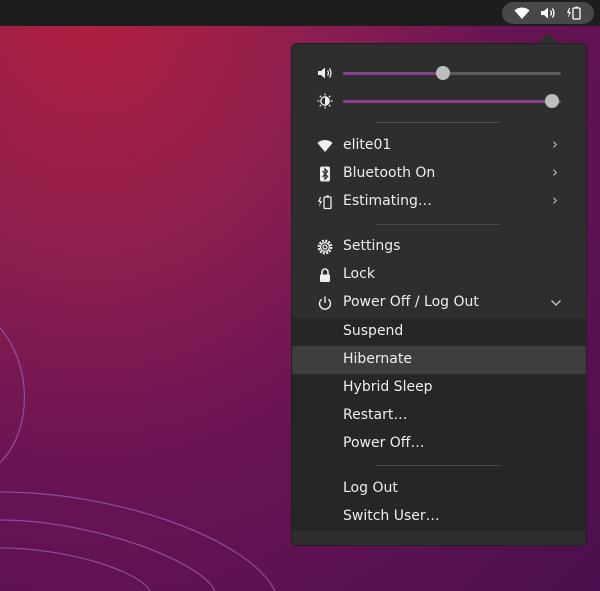 This screenshot has height=591, width=600. I want to click on network-label: elite01, so click(367, 145).